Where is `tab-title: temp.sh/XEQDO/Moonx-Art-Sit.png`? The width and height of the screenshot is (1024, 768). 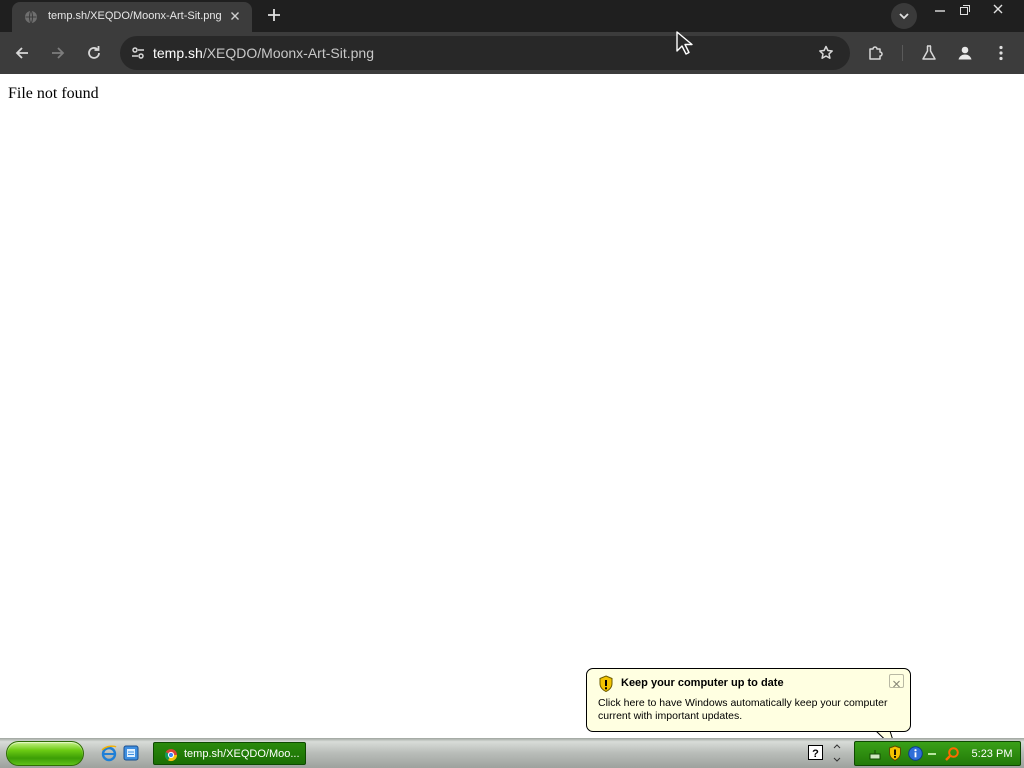
tab-title: temp.sh/XEQDO/Moonx-Art-Sit.png is located at coordinates (135, 16).